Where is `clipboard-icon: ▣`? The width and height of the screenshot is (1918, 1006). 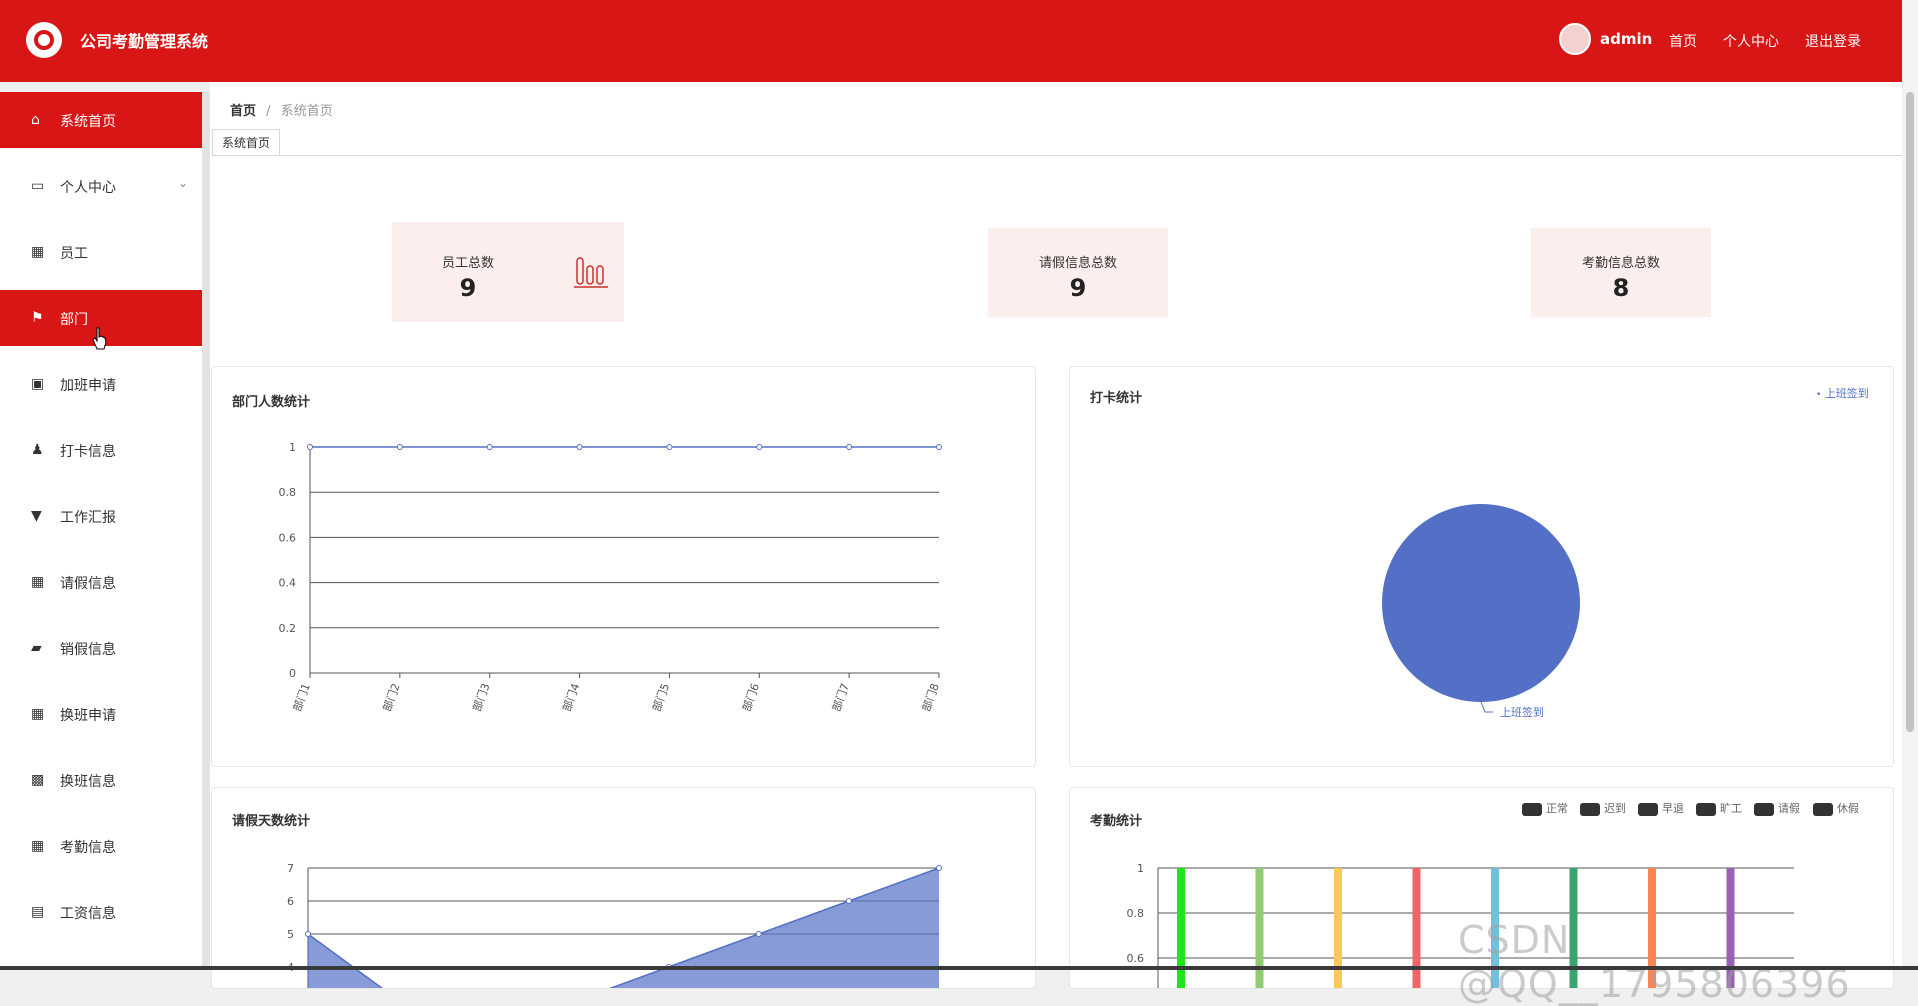
clipboard-icon: ▣ is located at coordinates (38, 384).